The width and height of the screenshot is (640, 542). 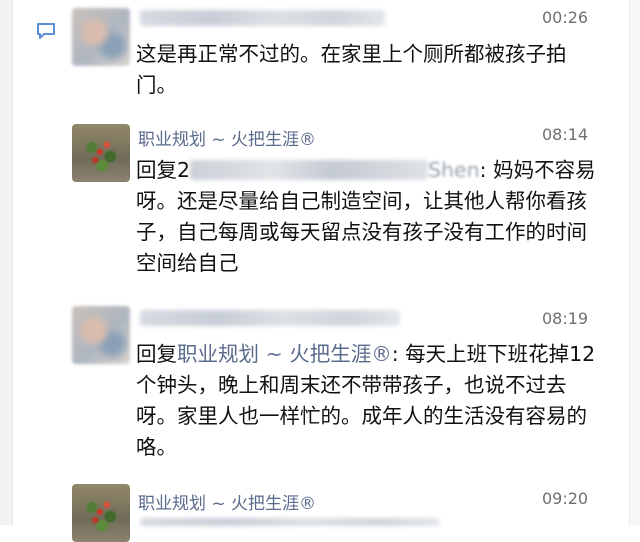 I want to click on reply-name: 职业规划 ~ 火把生涯®, so click(x=284, y=354).